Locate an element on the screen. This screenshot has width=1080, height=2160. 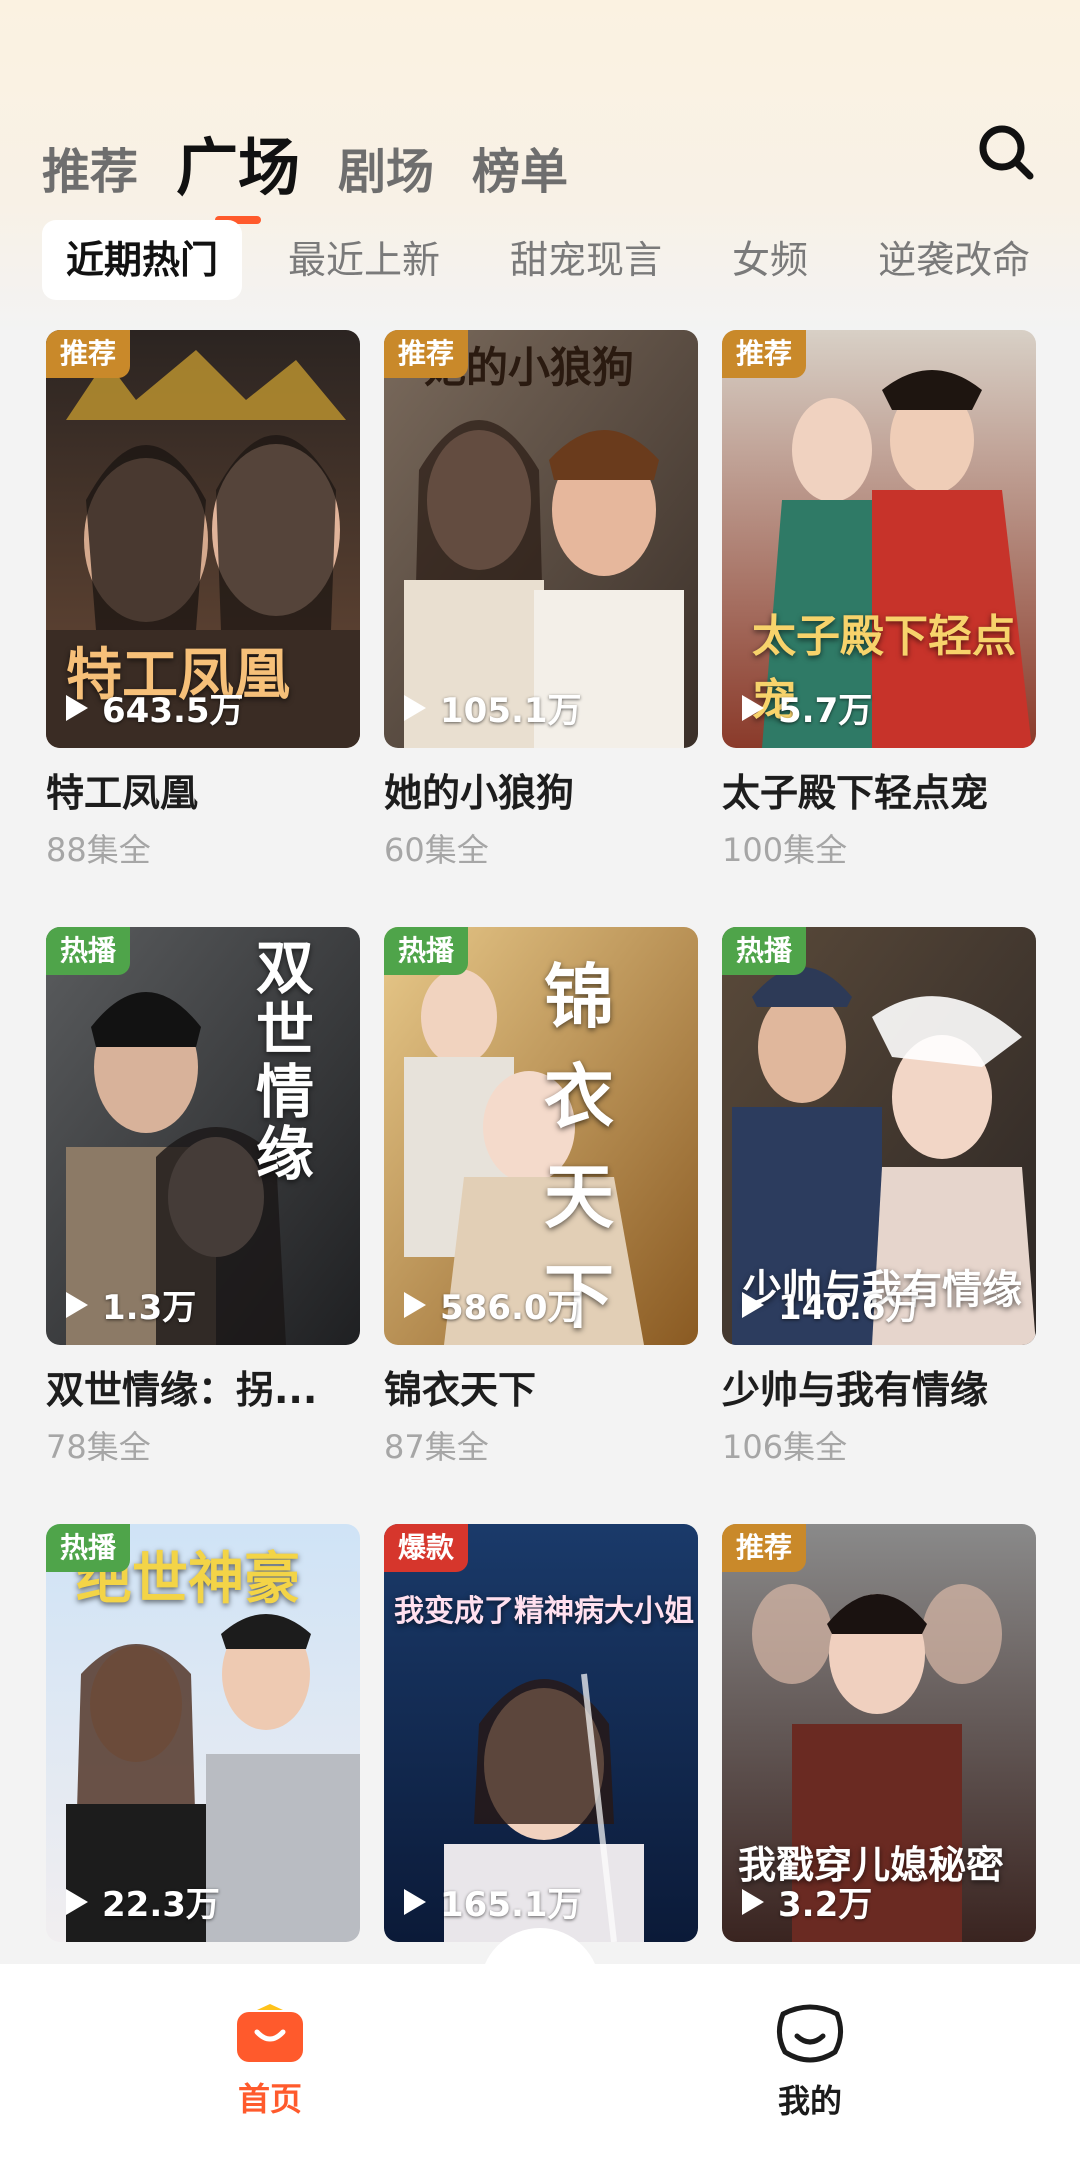
episode-count: 100集全 is located at coordinates (785, 850).